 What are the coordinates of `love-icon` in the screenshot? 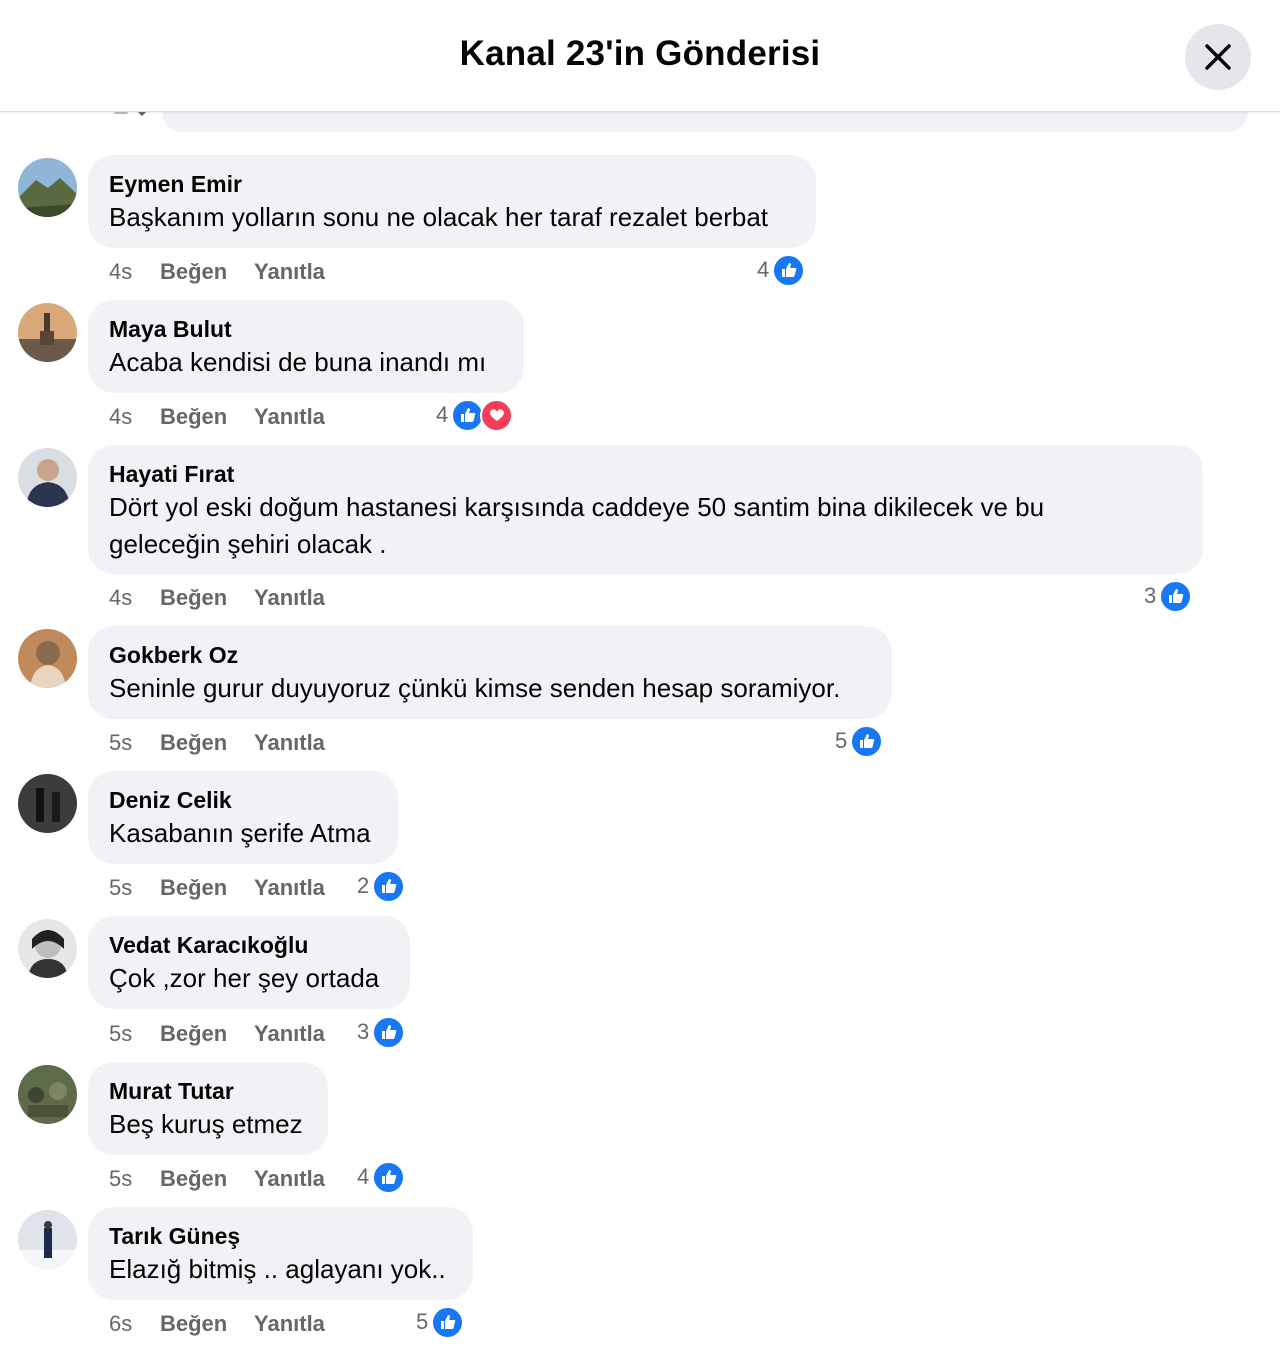 It's located at (497, 415).